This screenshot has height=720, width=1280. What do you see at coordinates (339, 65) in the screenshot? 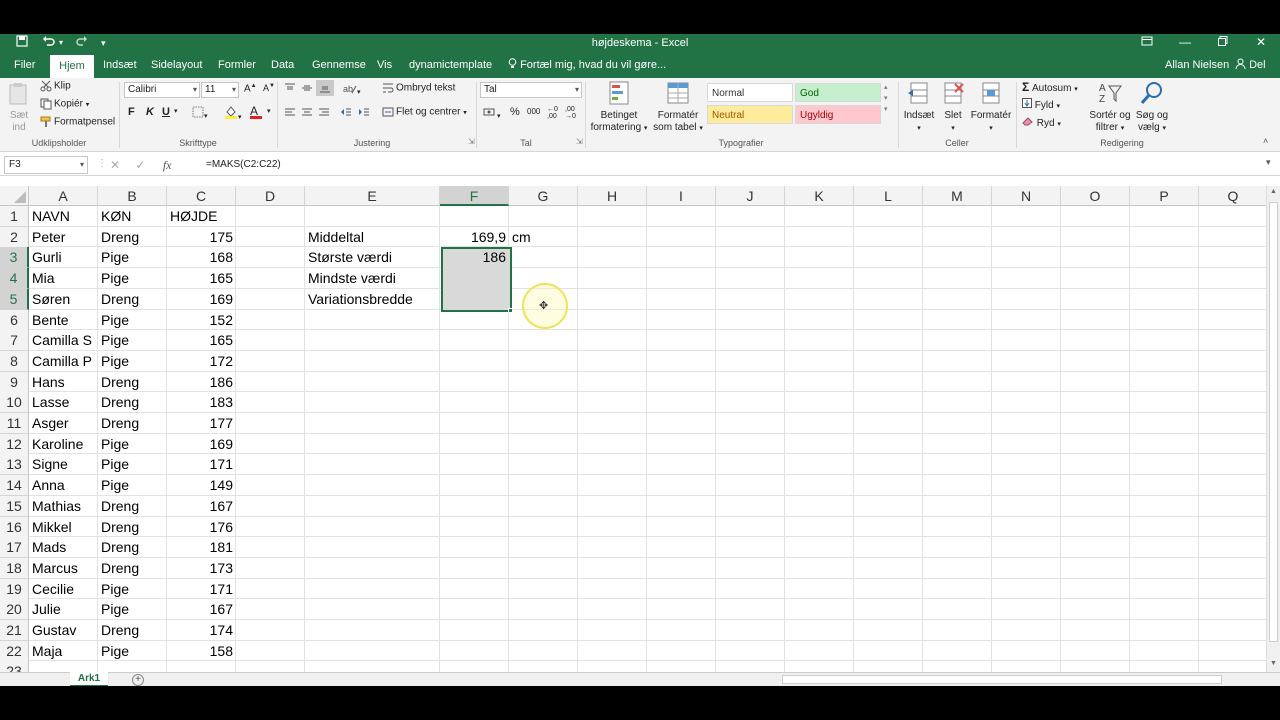
I see `tab-gennemse: Gennemse` at bounding box center [339, 65].